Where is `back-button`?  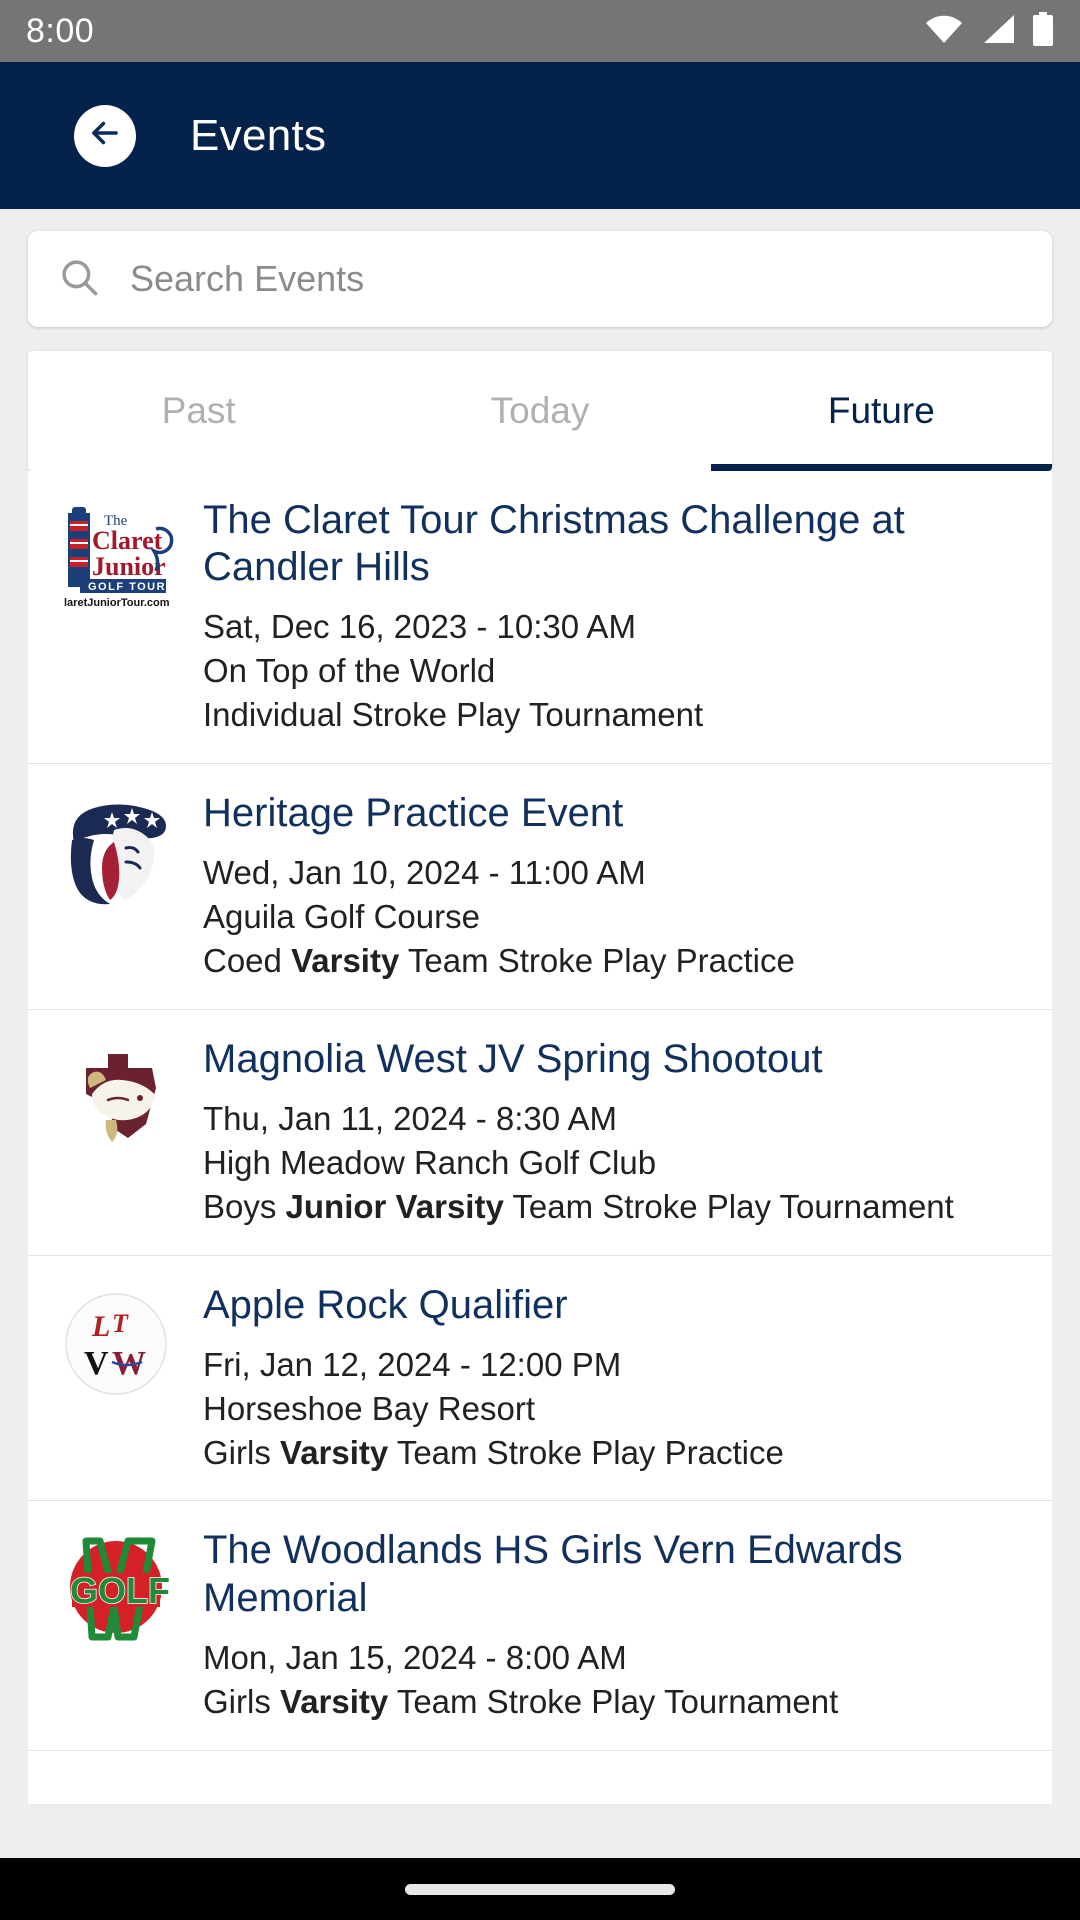 back-button is located at coordinates (105, 135).